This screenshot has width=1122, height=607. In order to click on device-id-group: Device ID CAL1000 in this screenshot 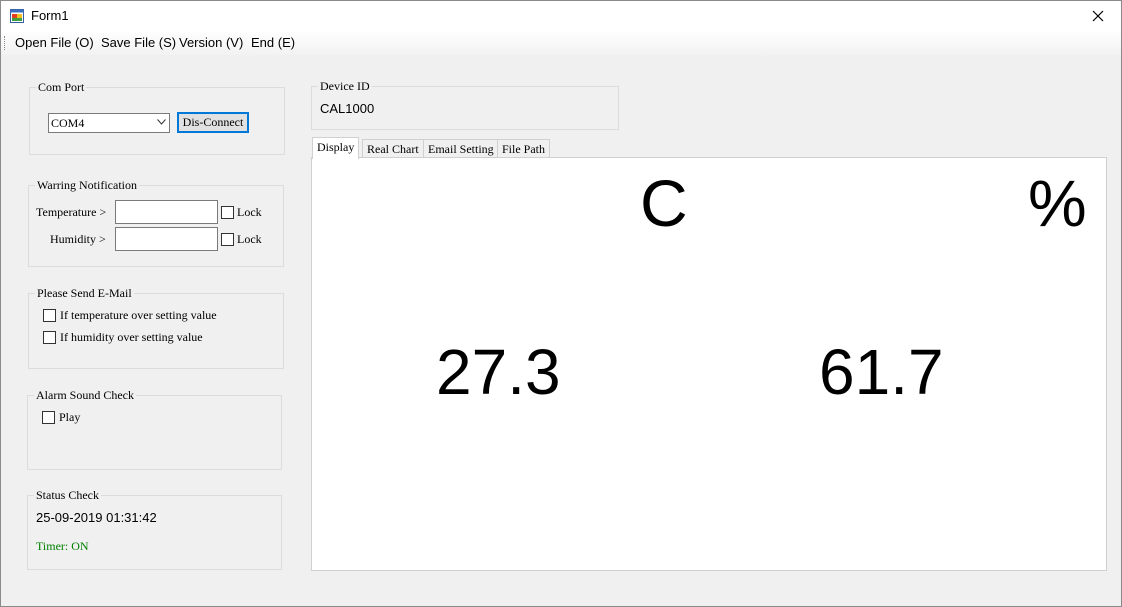, I will do `click(465, 104)`.